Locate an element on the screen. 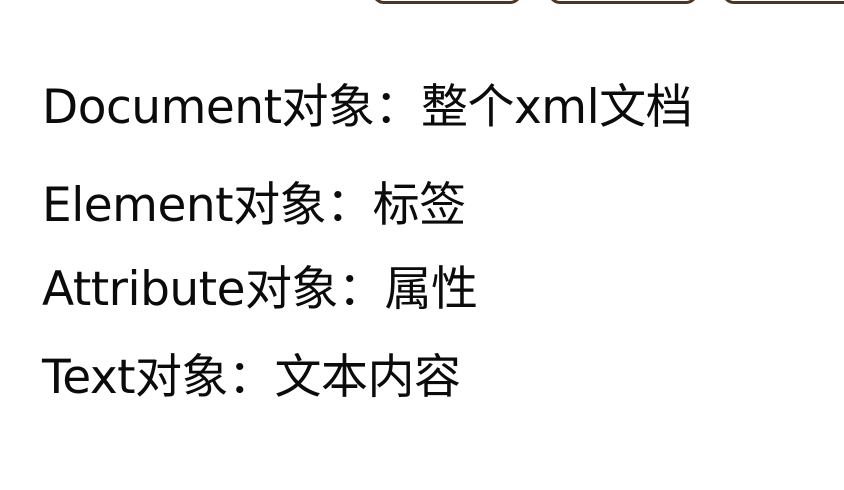  attribute-object-line: Attribute对象：属性 is located at coordinates (260, 289).